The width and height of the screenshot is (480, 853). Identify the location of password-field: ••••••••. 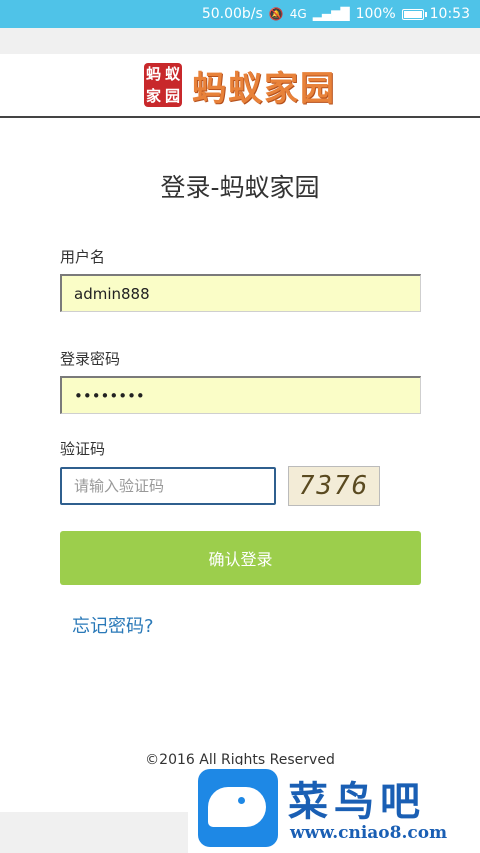
(240, 395).